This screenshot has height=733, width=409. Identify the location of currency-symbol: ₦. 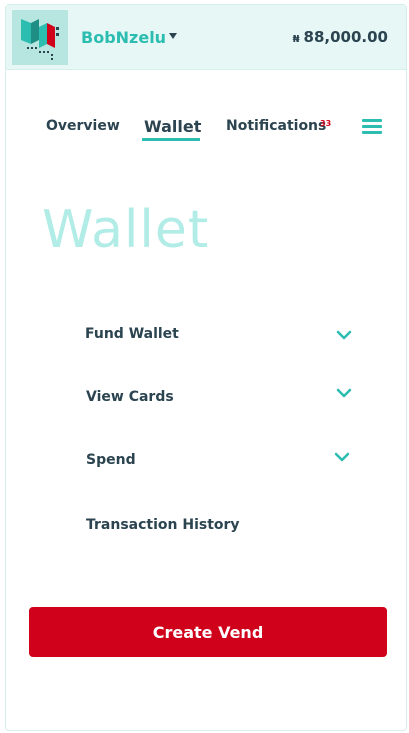
(296, 39).